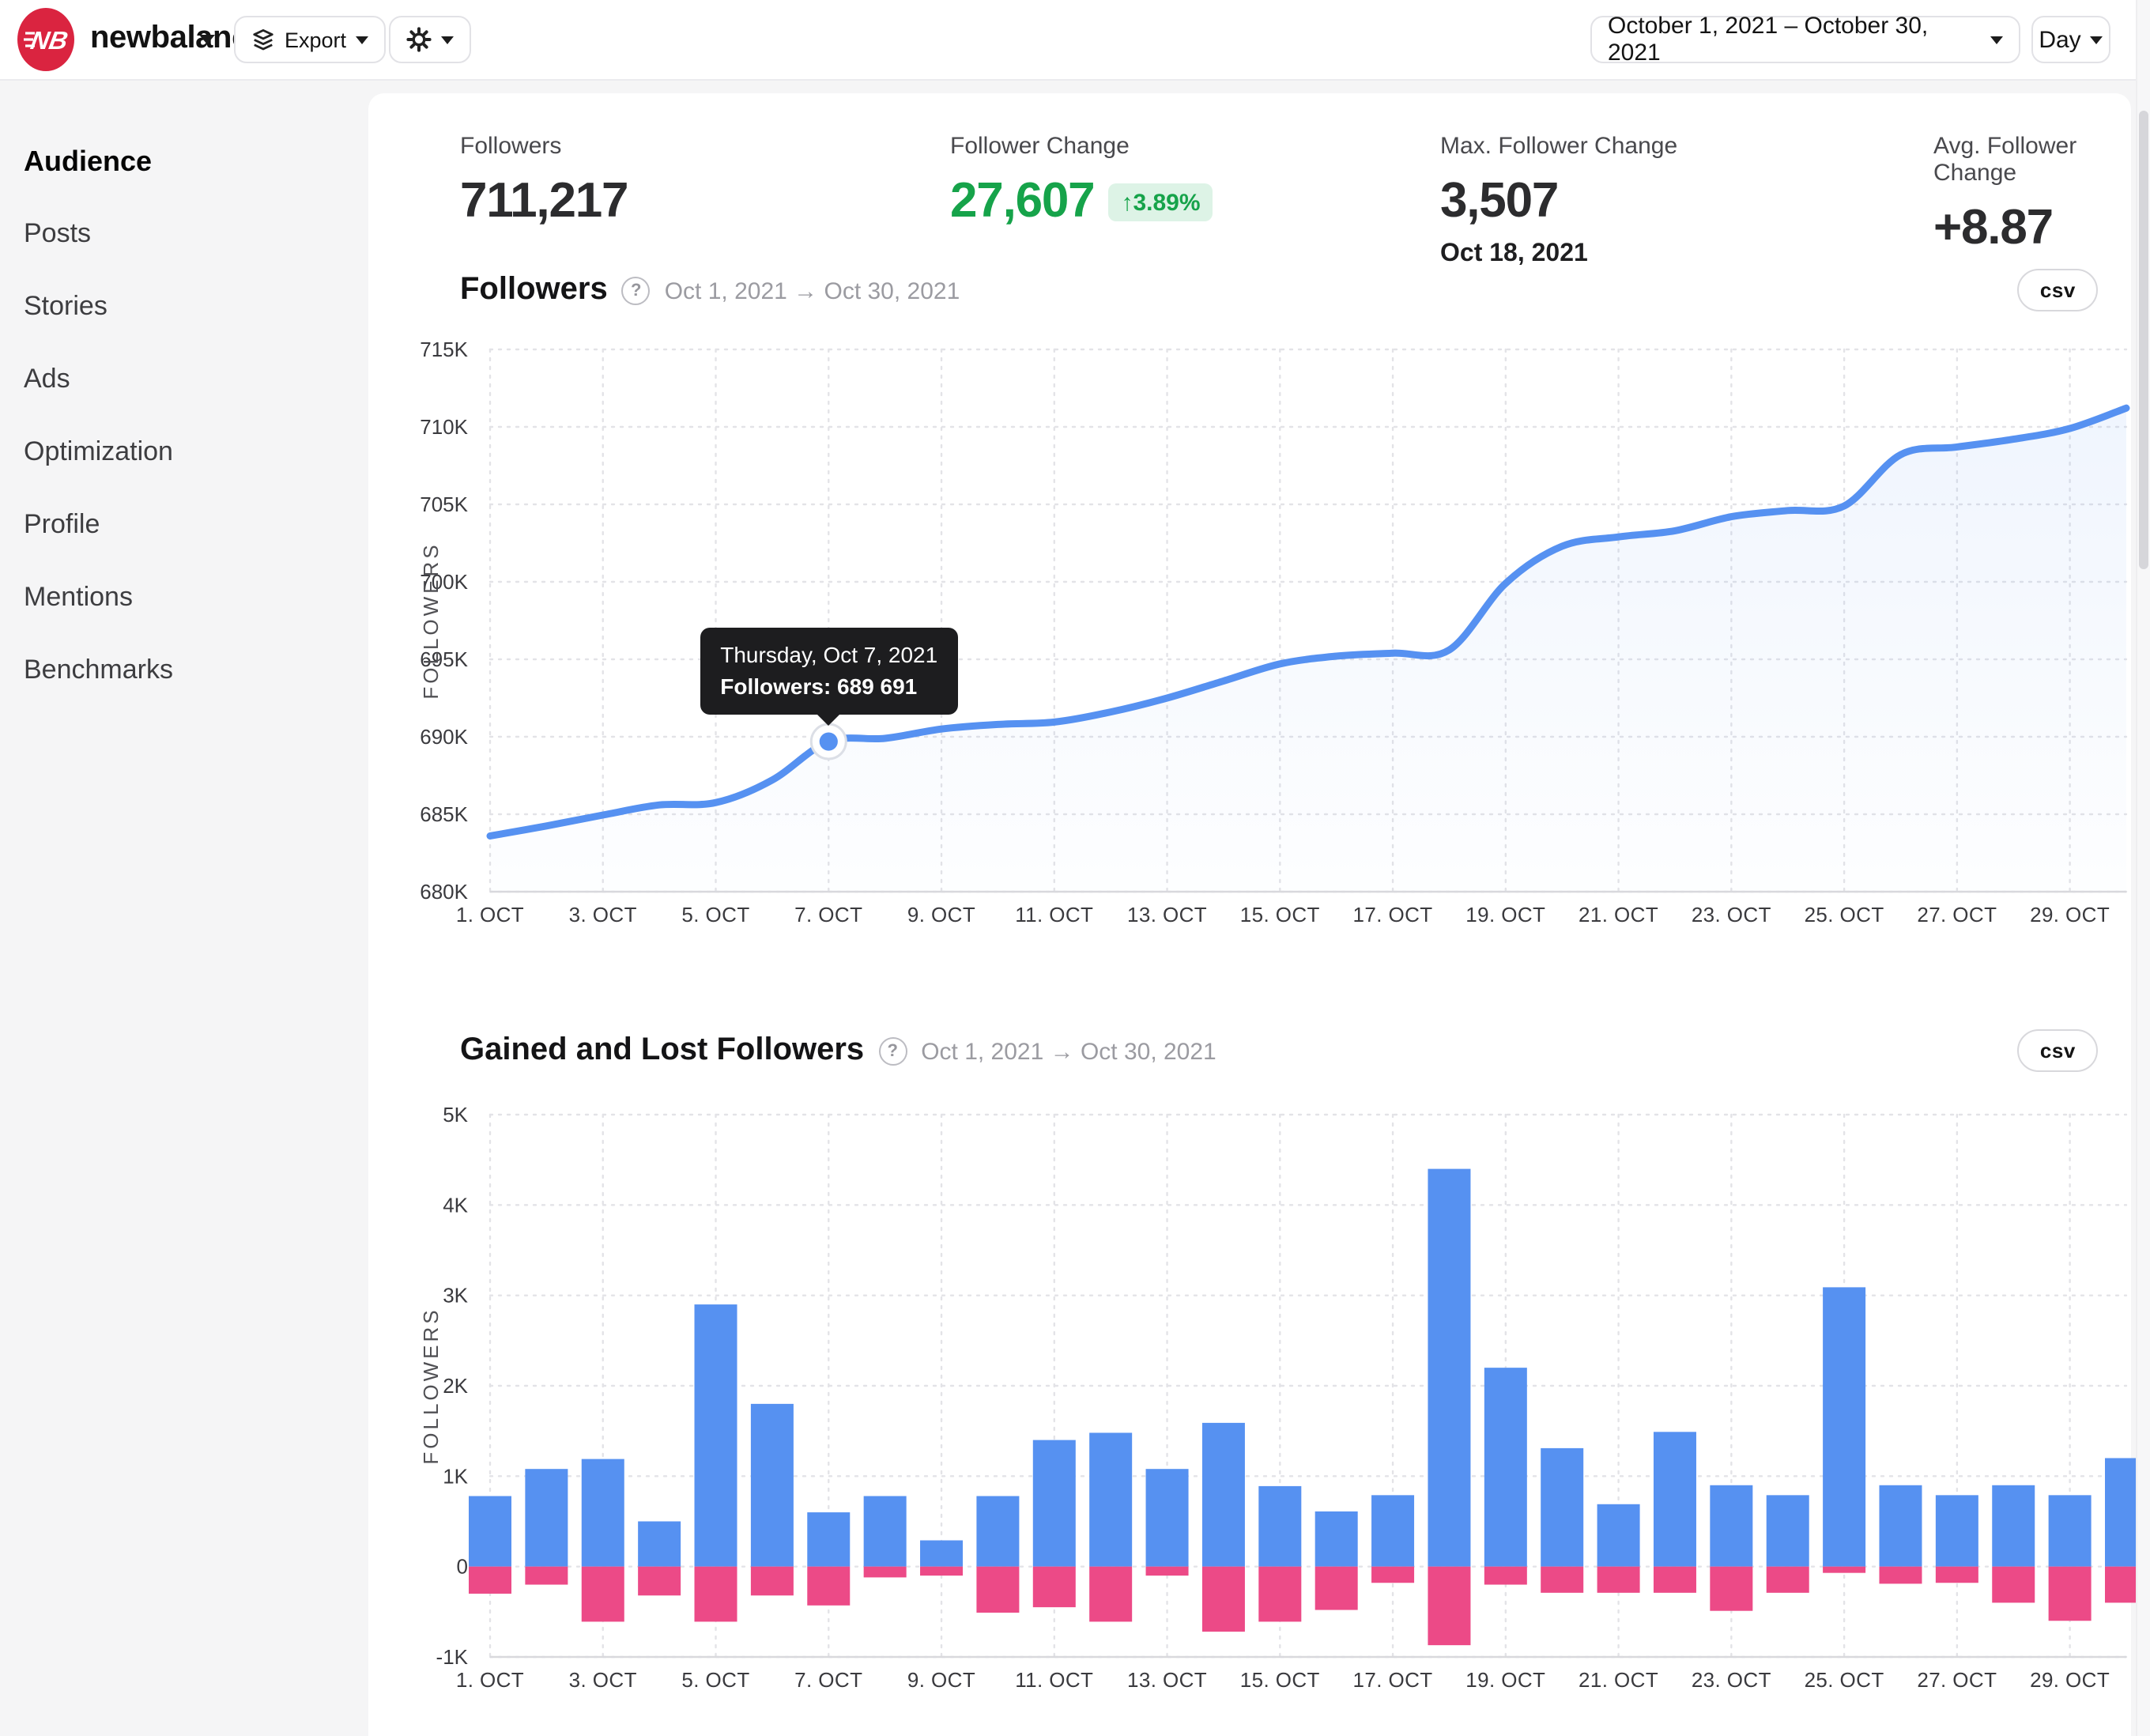 Image resolution: width=2150 pixels, height=1736 pixels. I want to click on stat-sub-date: Oct 18, 2021, so click(1514, 253).